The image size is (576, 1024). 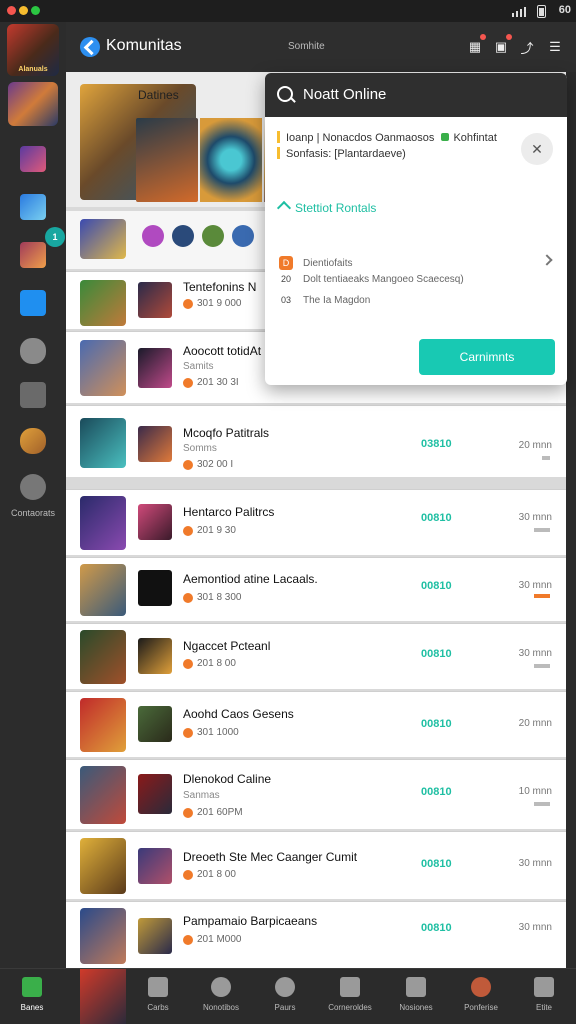 I want to click on item-meta-text: 201 8 00, so click(x=216, y=874).